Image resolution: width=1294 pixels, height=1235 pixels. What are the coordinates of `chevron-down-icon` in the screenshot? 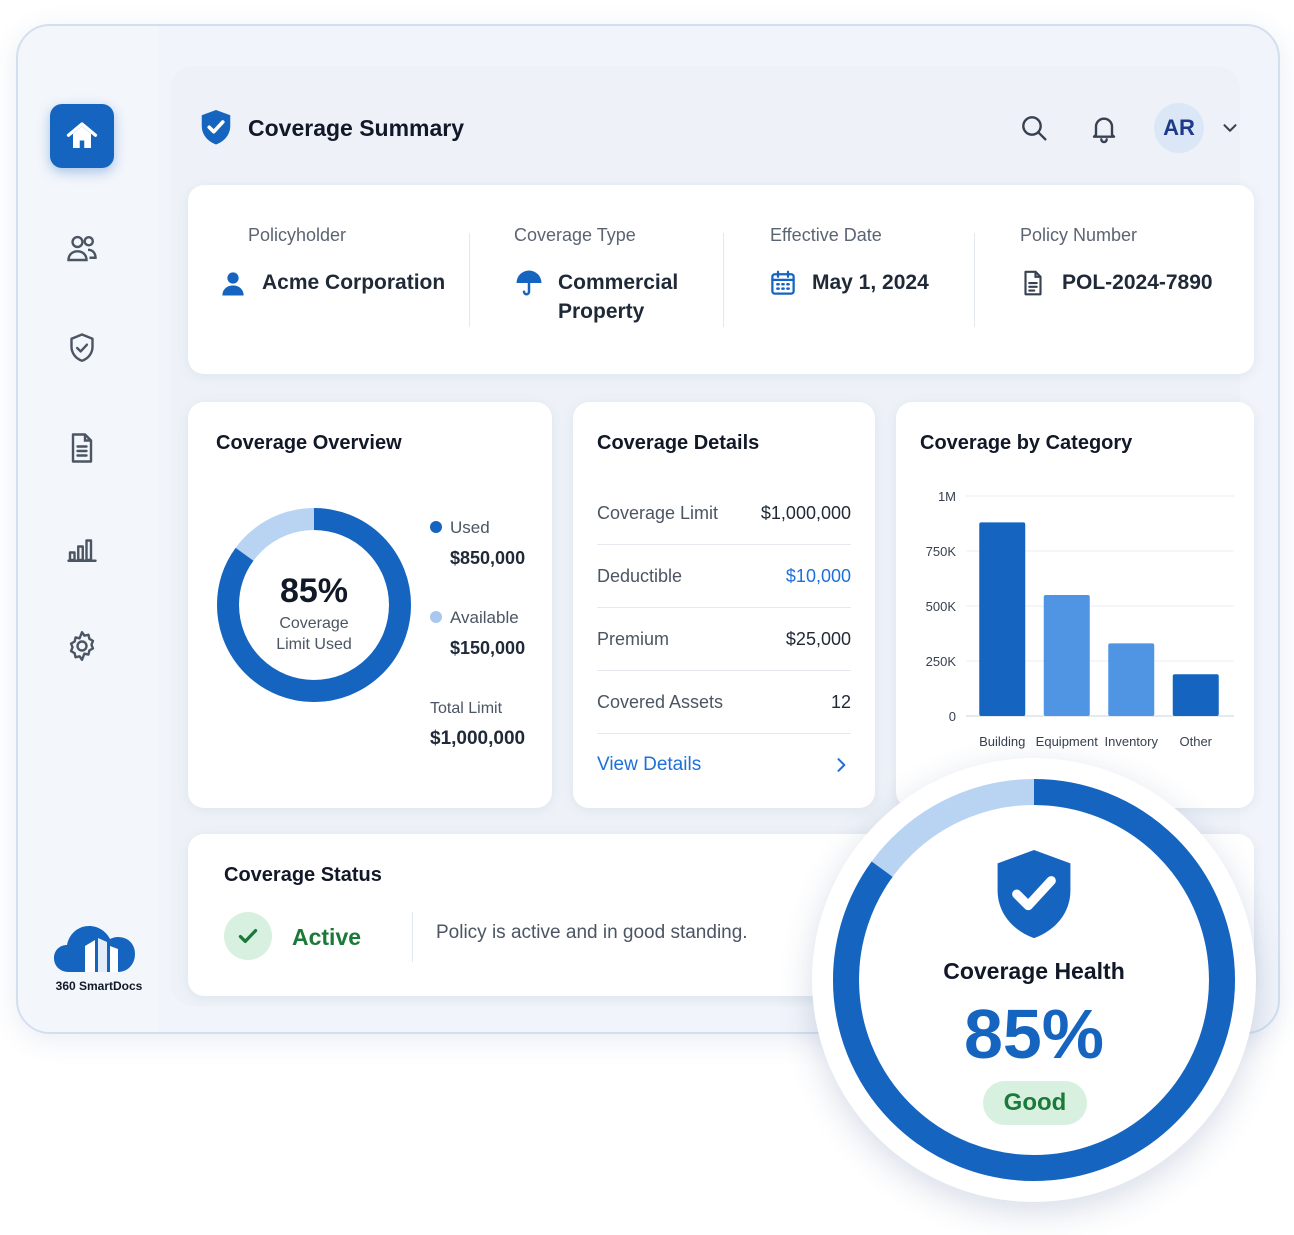 It's located at (1230, 128).